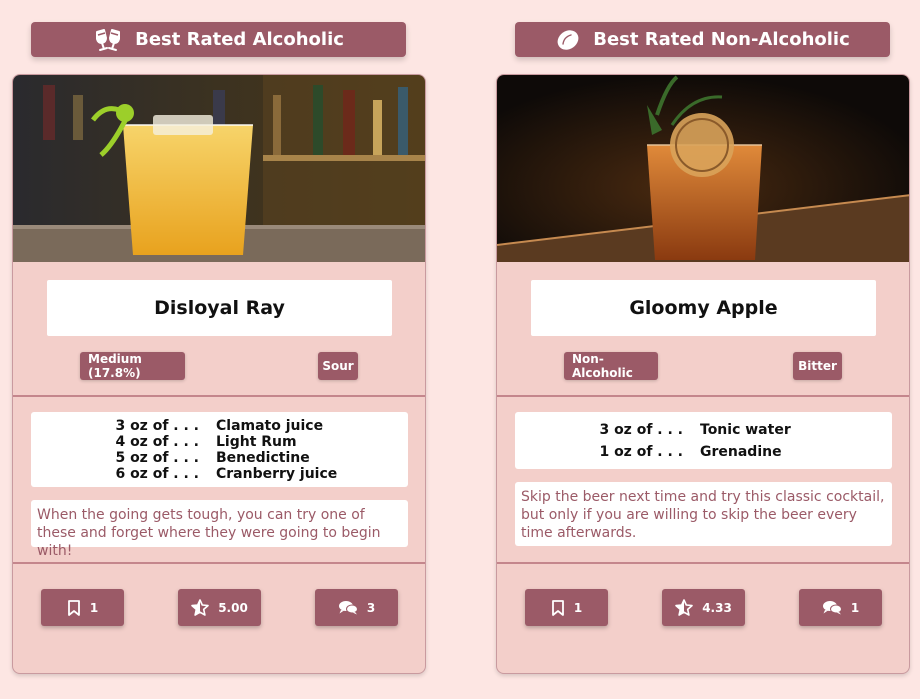 The width and height of the screenshot is (920, 699). I want to click on ingredient-amount: 6 oz of . . ., so click(157, 473).